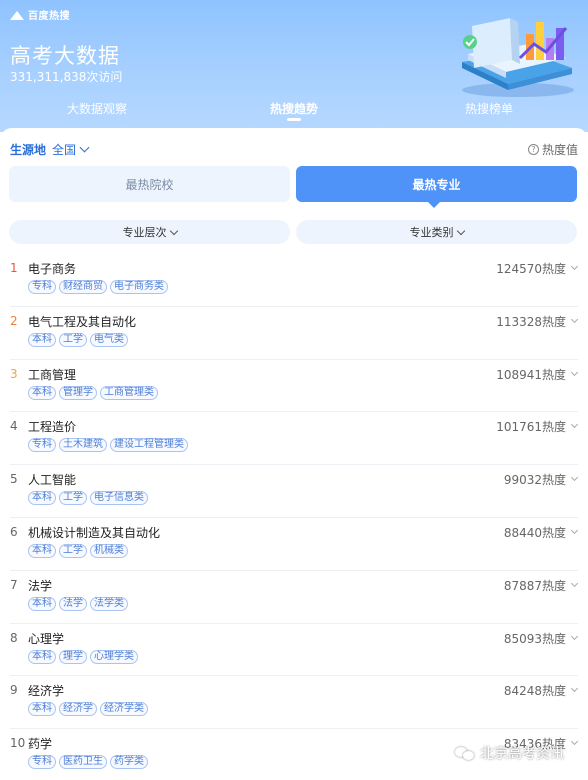 This screenshot has width=588, height=780. Describe the element at coordinates (294, 703) in the screenshot. I see `list-item: 9 经济学 本科 经济学 经济学类 84248热度` at that location.